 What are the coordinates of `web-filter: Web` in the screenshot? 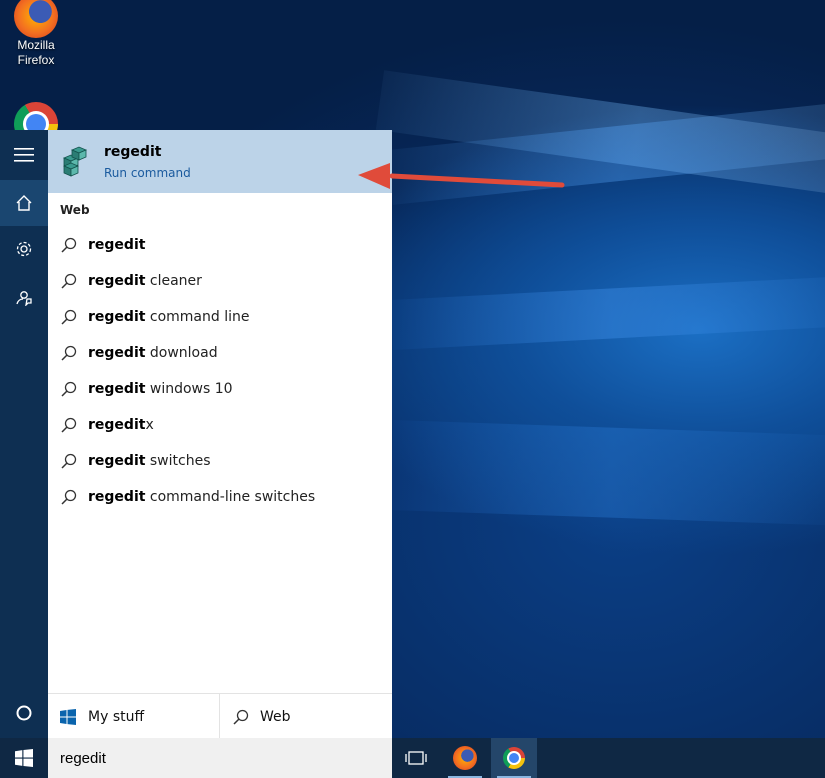 It's located at (261, 716).